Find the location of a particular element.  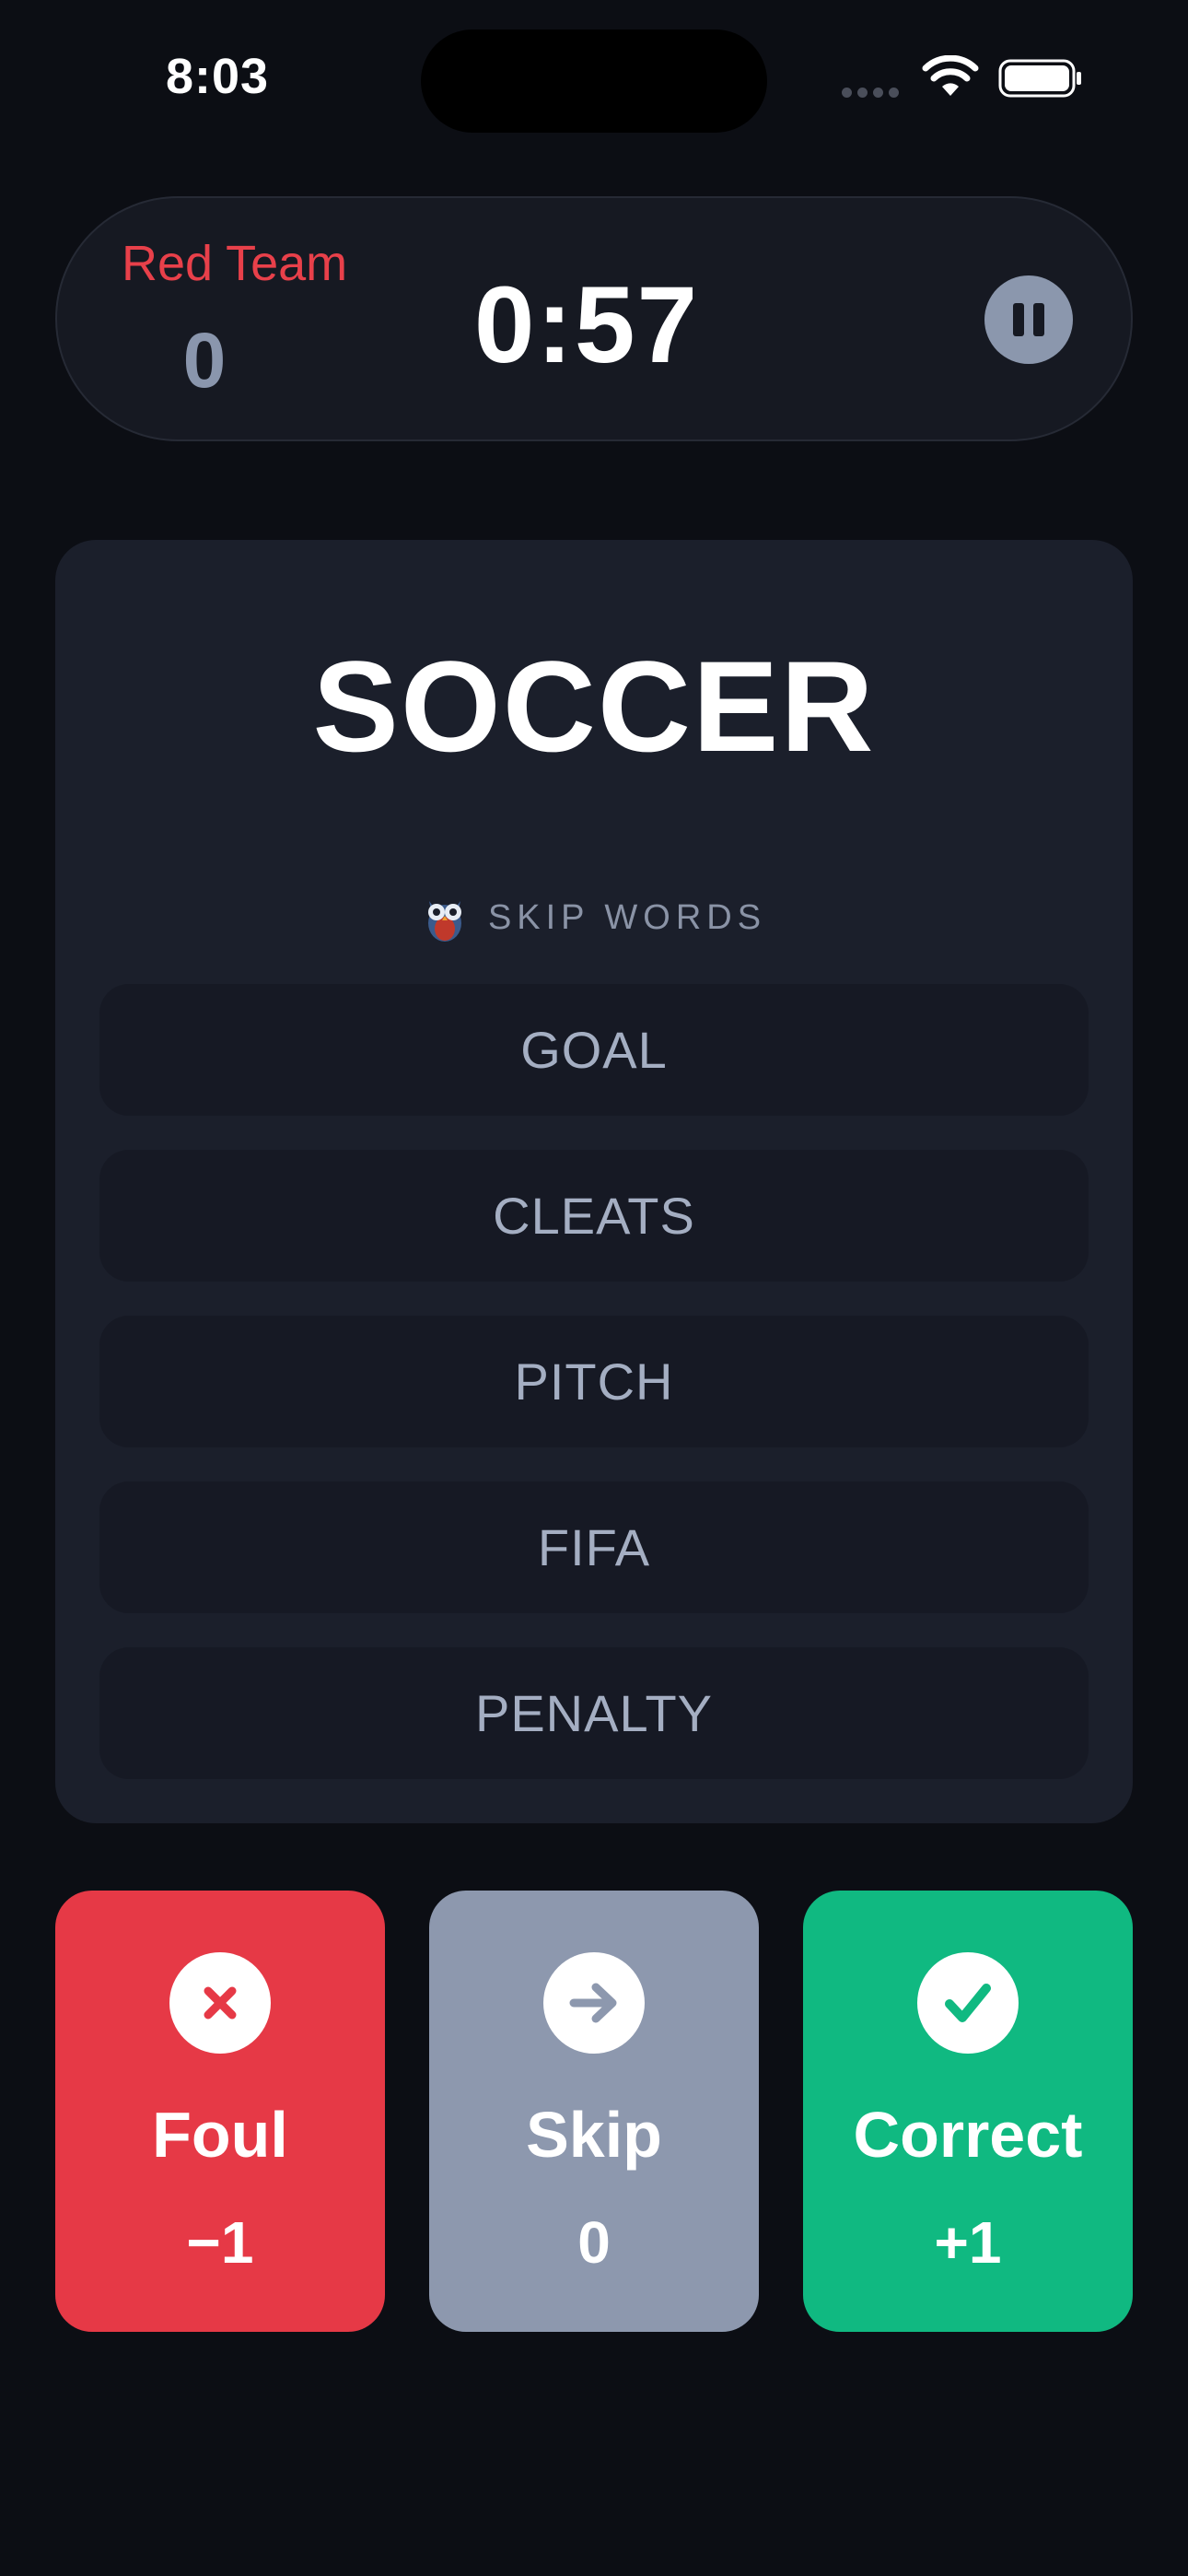

foul-label: Foul is located at coordinates (220, 2135).